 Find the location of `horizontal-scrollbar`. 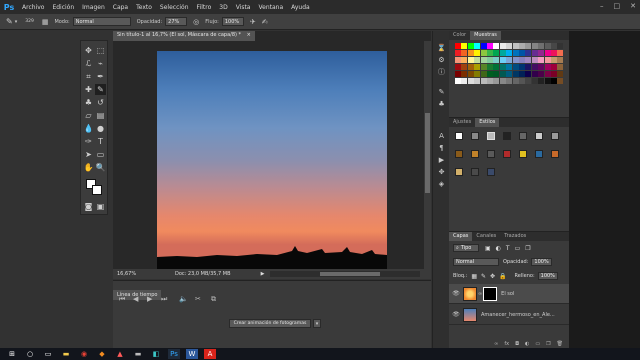

horizontal-scrollbar is located at coordinates (345, 274).